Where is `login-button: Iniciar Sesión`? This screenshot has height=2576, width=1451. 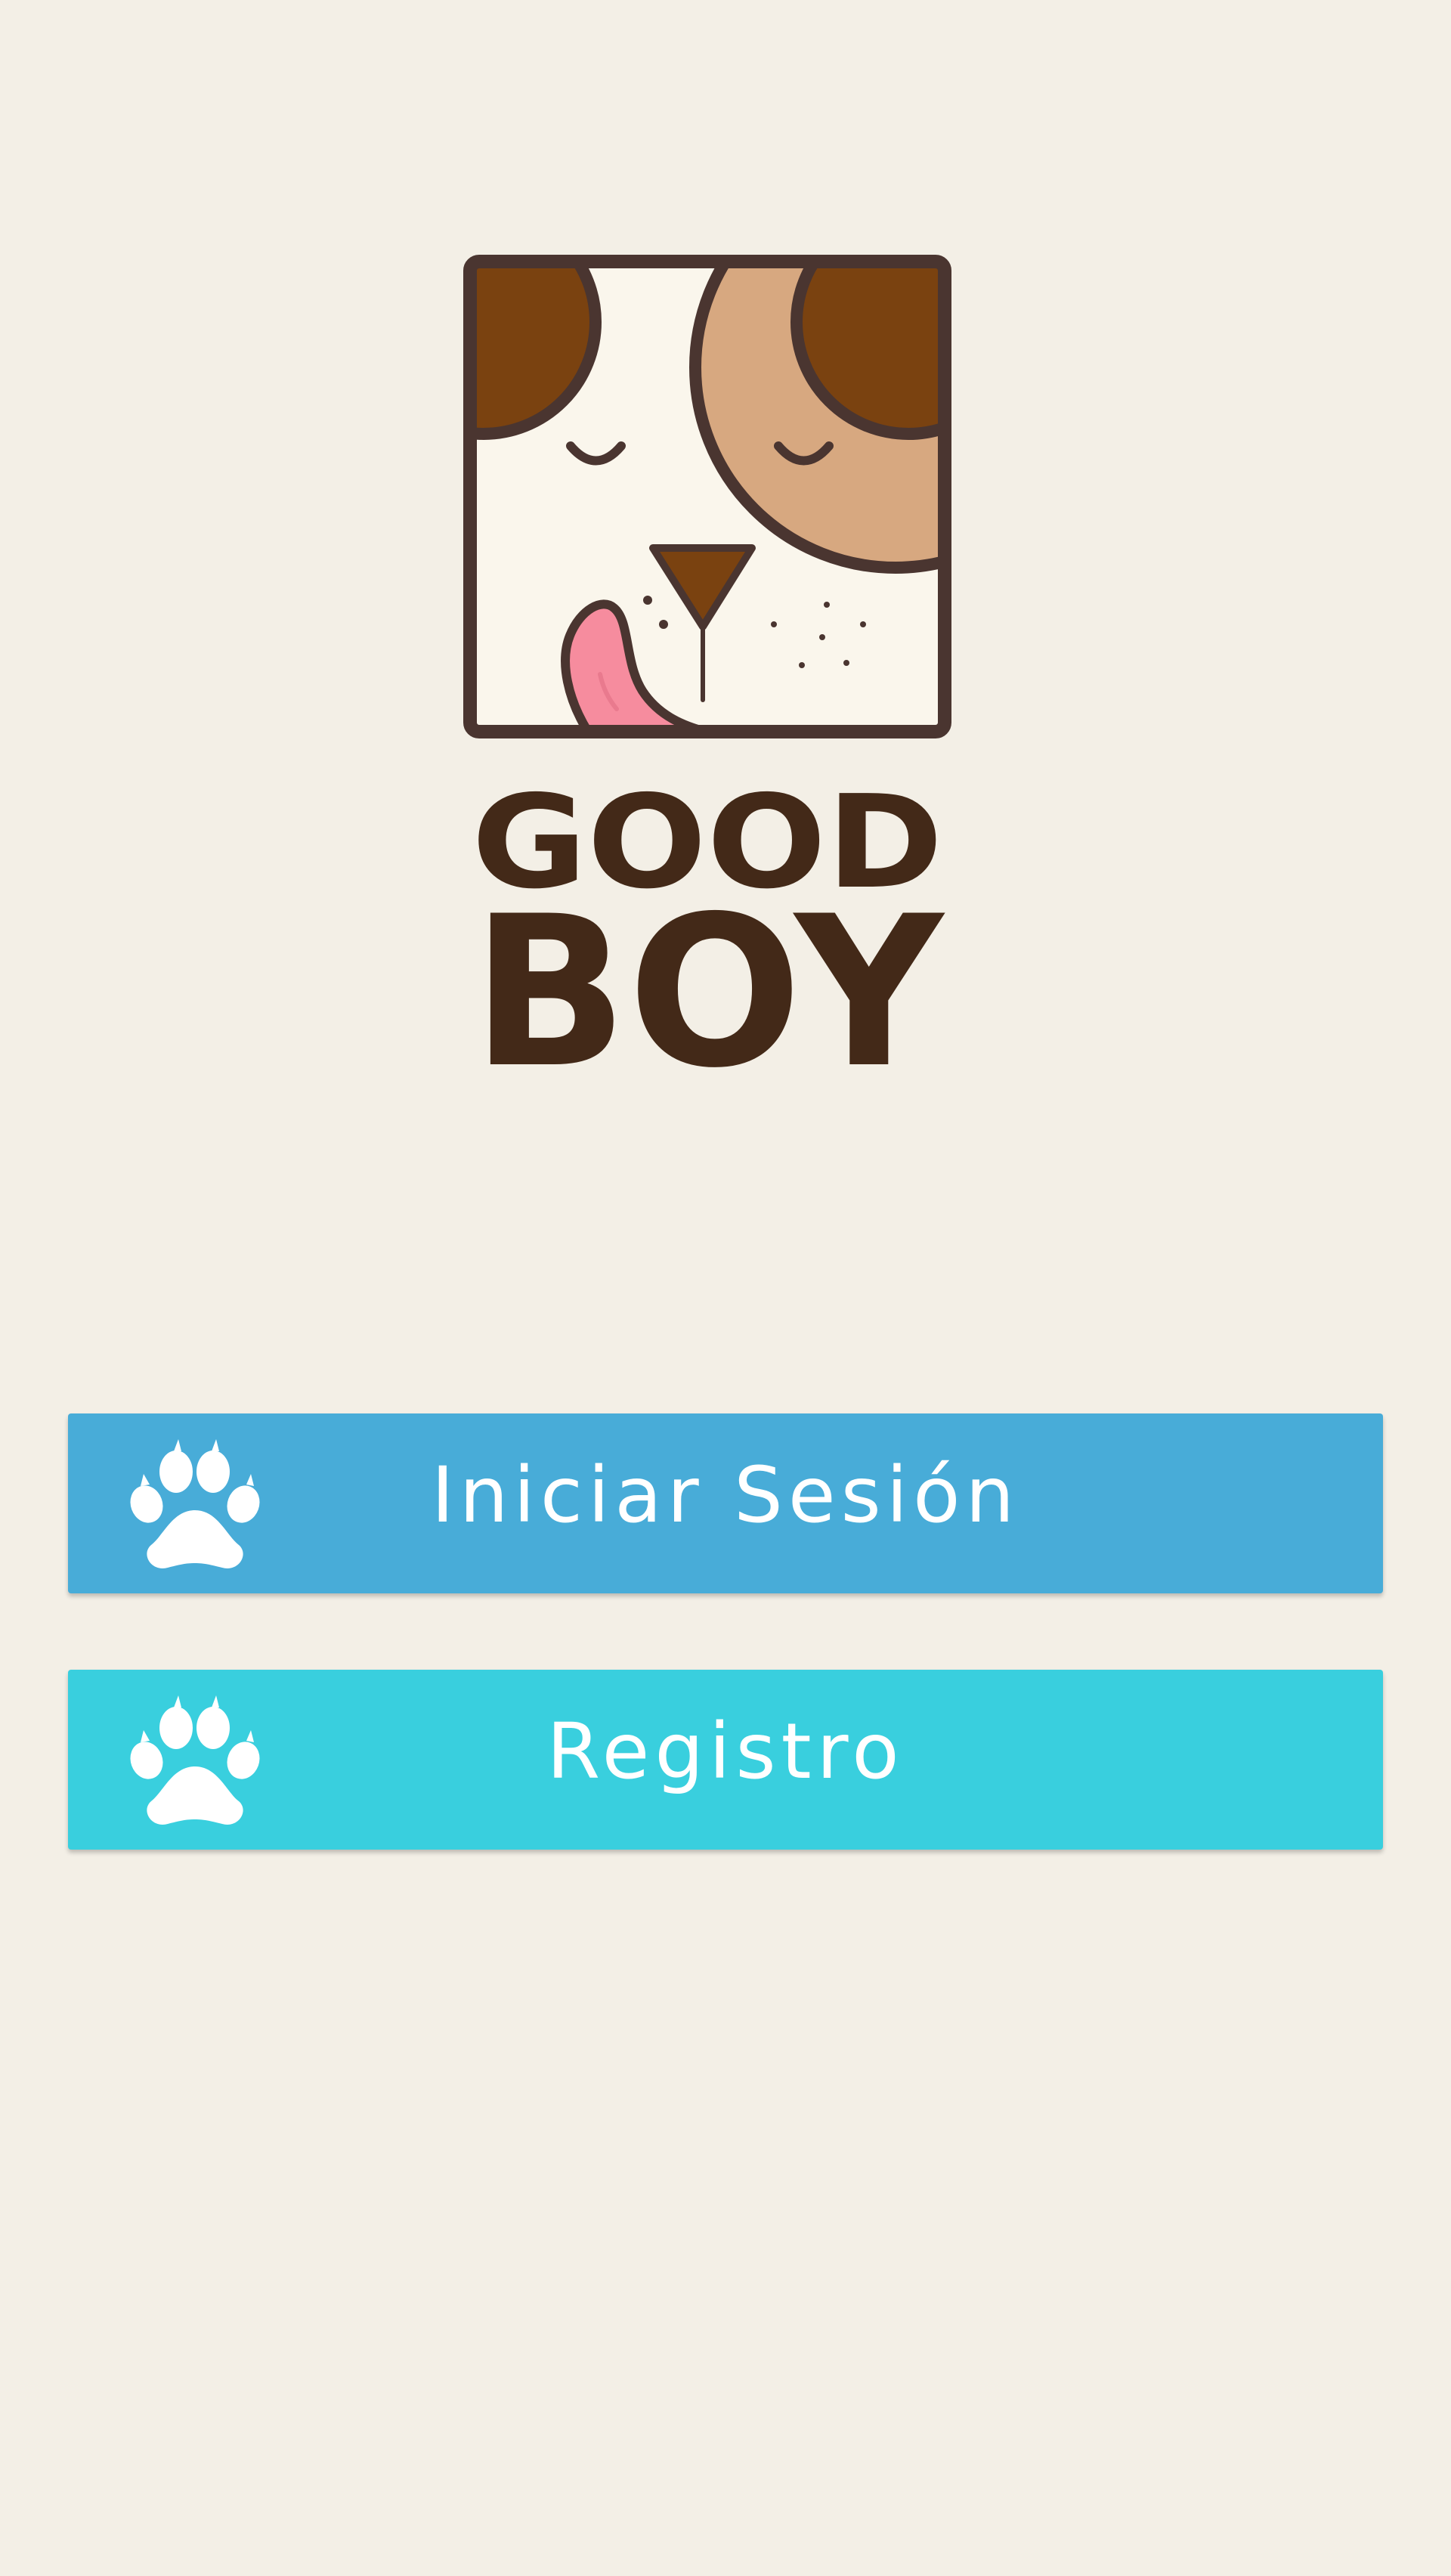
login-button: Iniciar Sesión is located at coordinates (726, 1503).